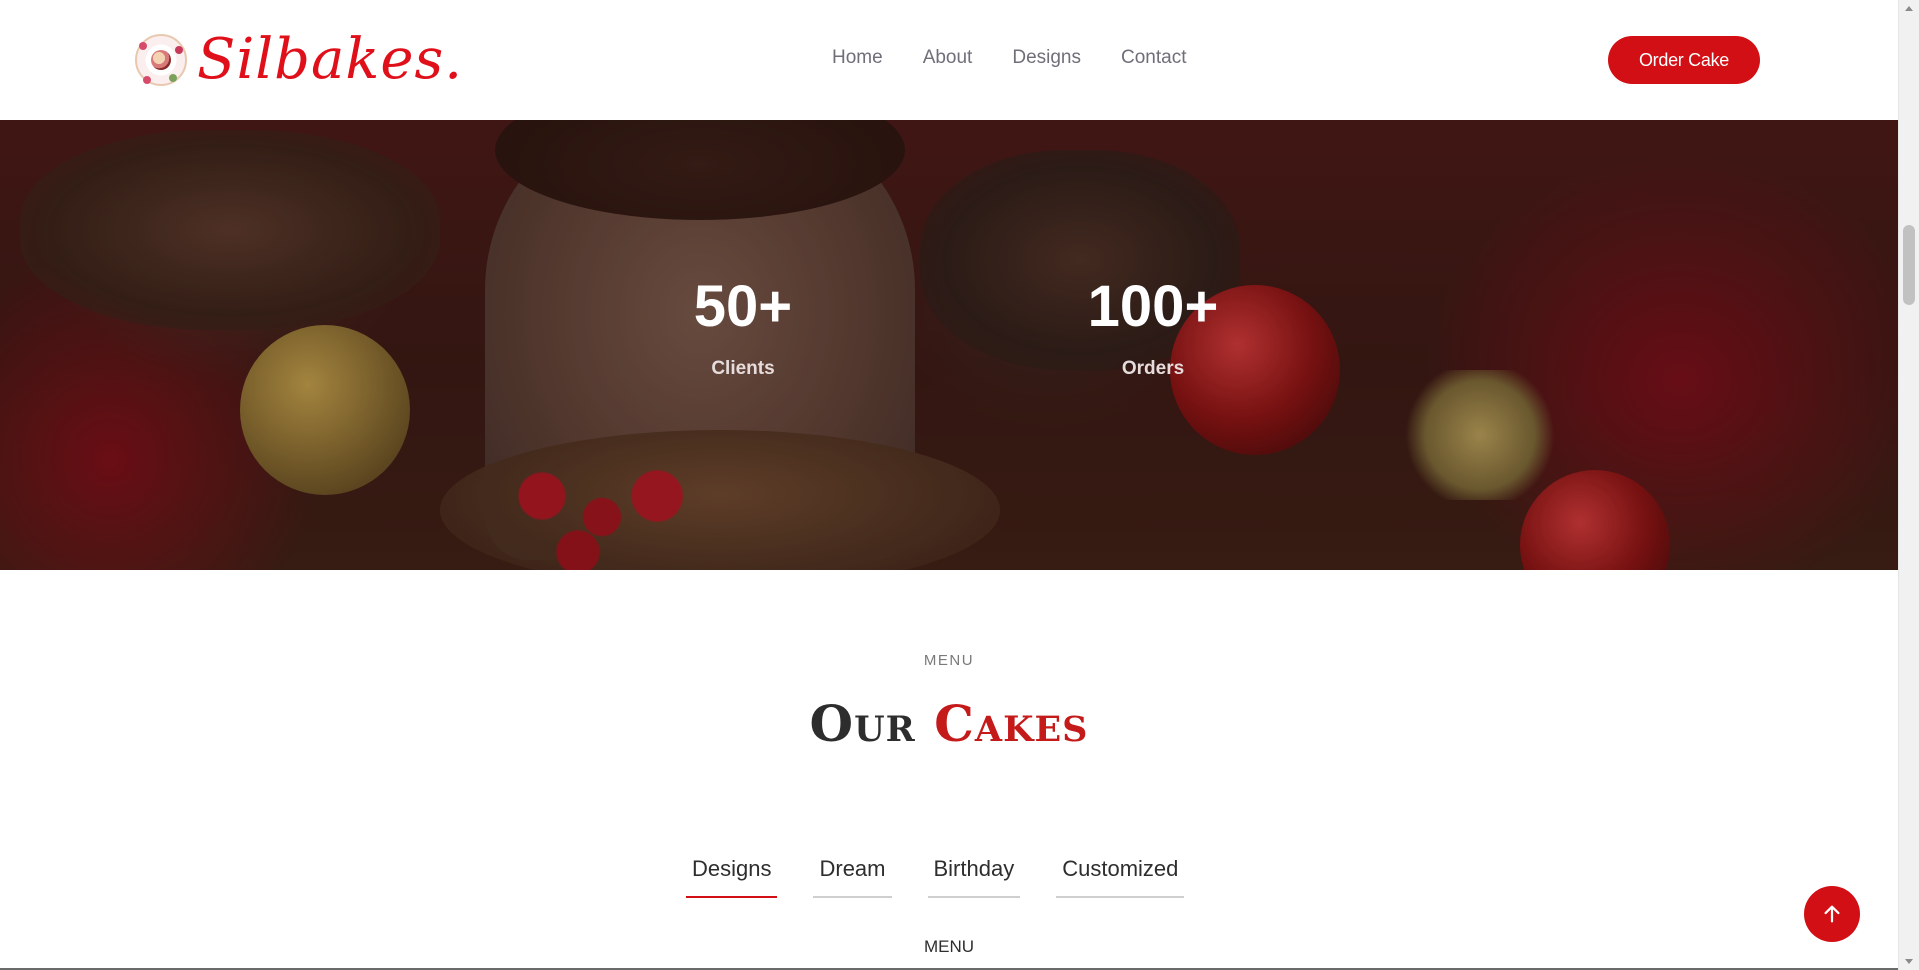 The width and height of the screenshot is (1919, 970). Describe the element at coordinates (1153, 306) in the screenshot. I see `stat-orders-value: 100+` at that location.